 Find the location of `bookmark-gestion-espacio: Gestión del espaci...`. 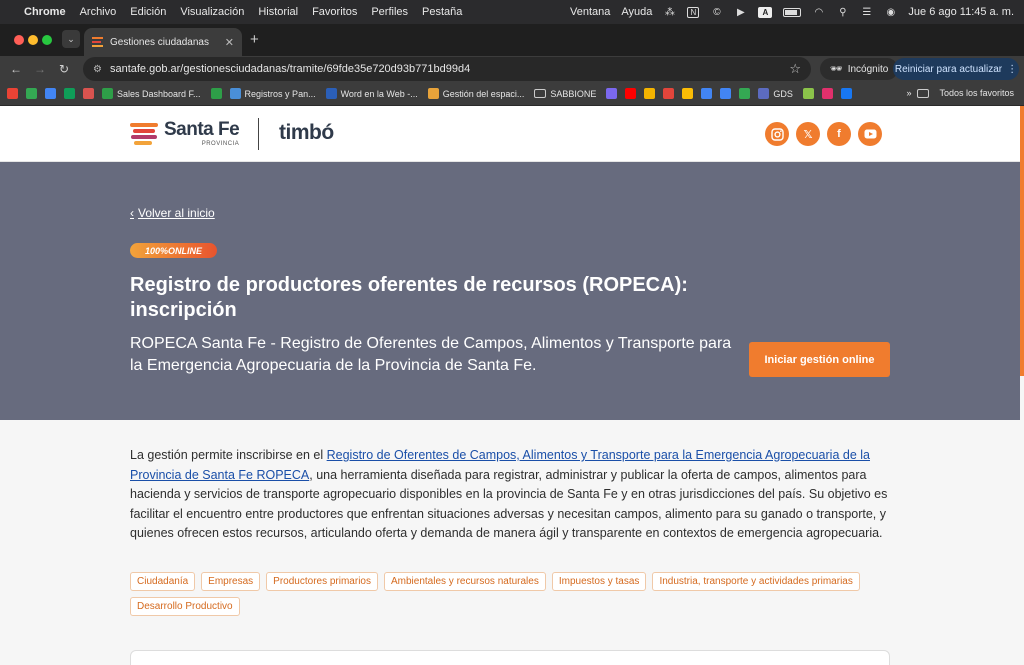

bookmark-gestion-espacio: Gestión del espaci... is located at coordinates (476, 93).